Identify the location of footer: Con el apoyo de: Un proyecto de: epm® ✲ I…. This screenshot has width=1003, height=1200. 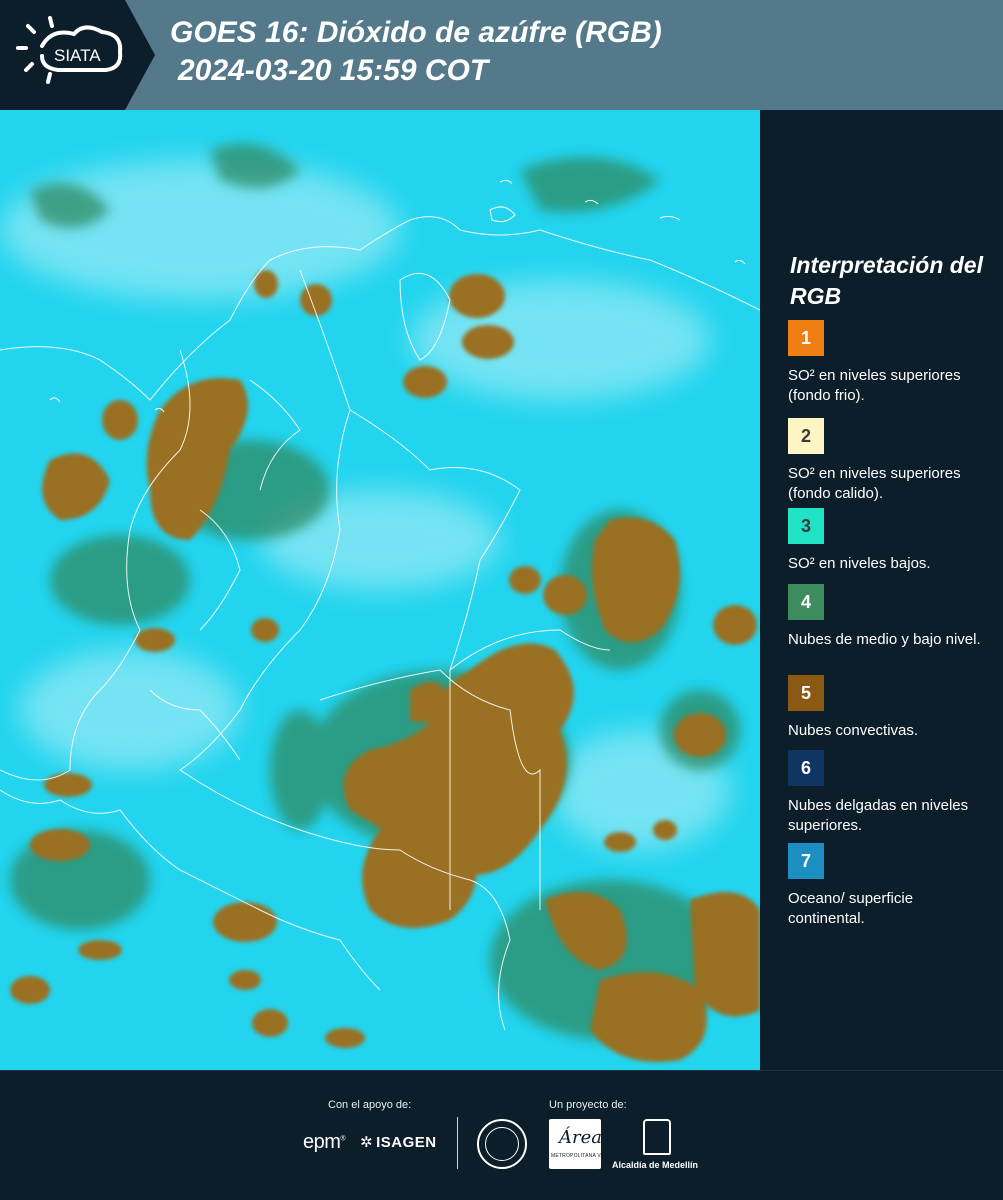
(501, 1135).